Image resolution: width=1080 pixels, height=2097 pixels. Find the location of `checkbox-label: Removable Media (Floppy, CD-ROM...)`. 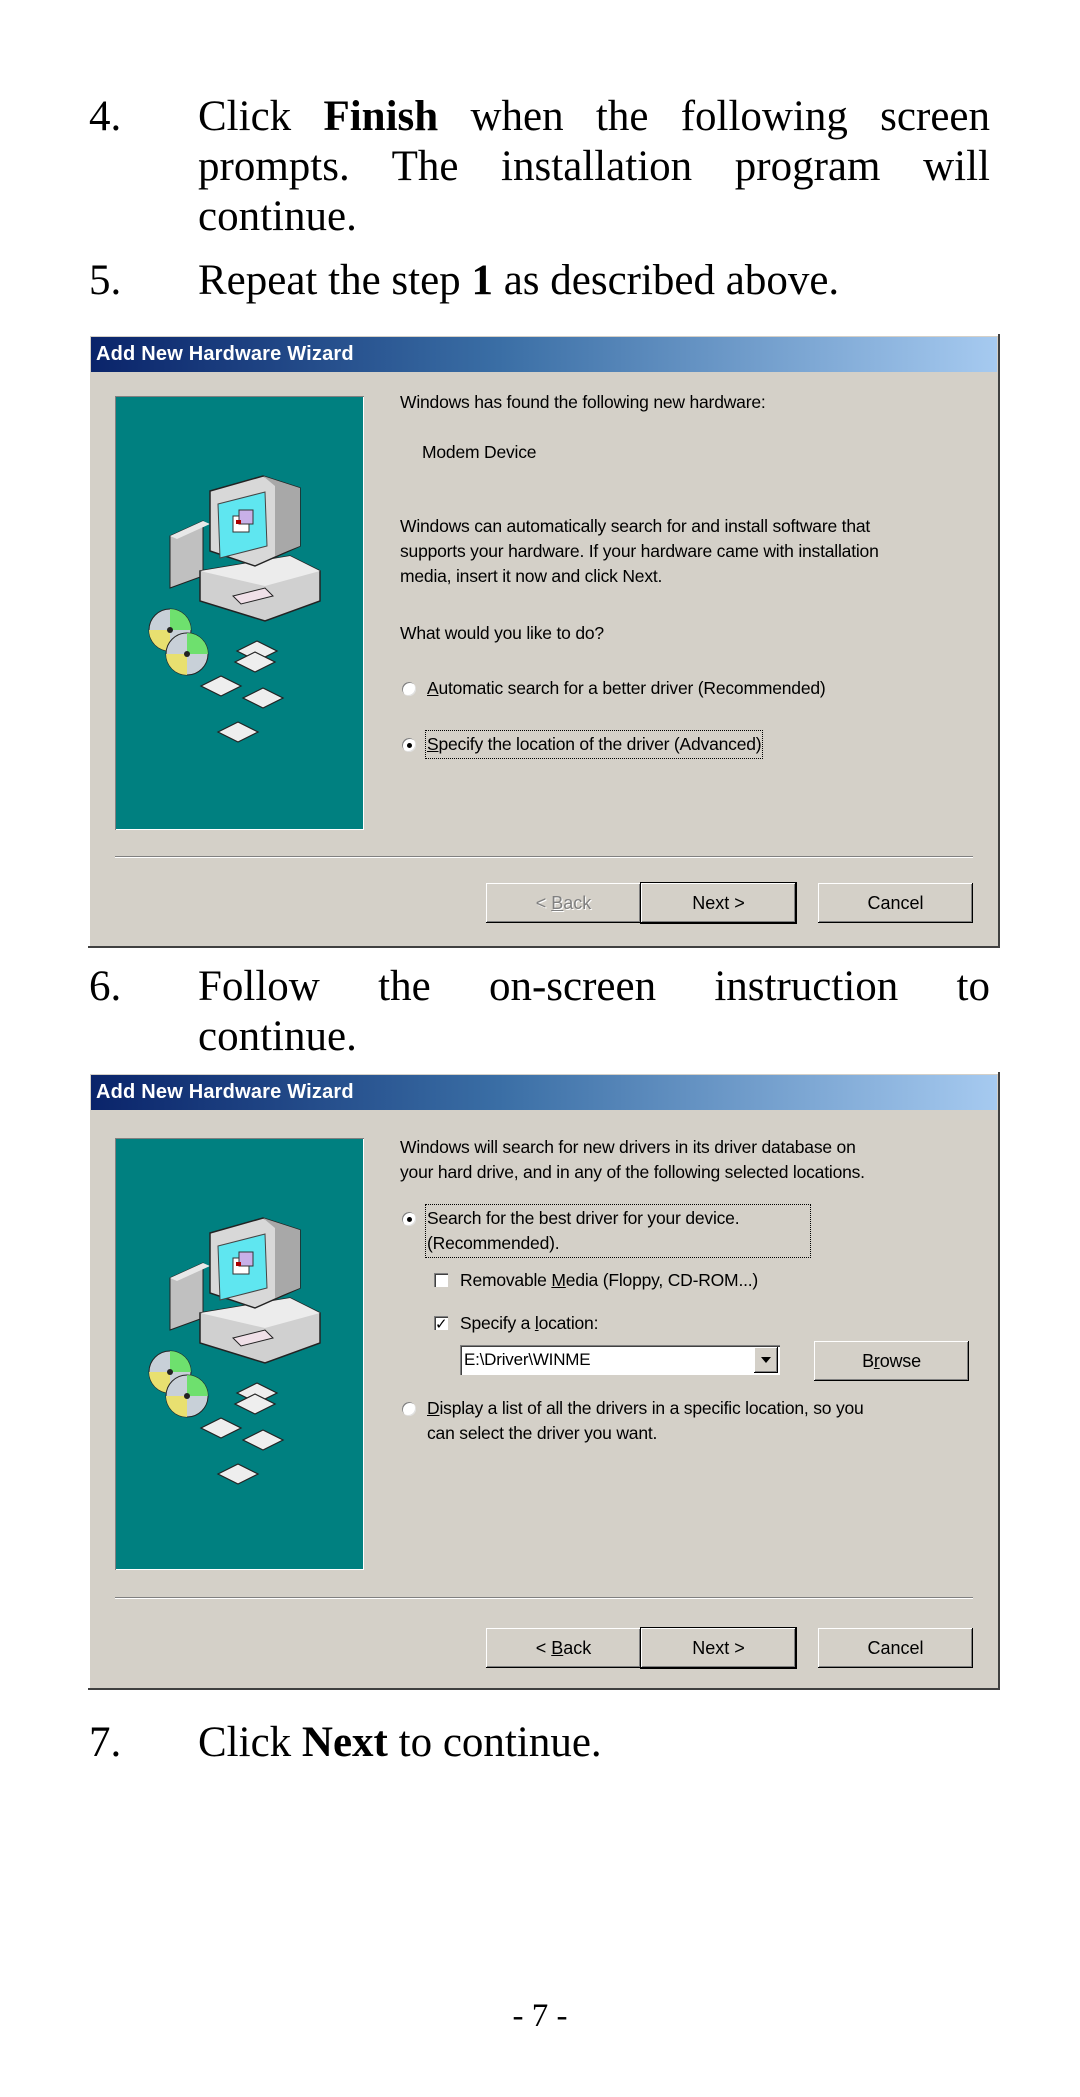

checkbox-label: Removable Media (Floppy, CD-ROM...) is located at coordinates (609, 1280).